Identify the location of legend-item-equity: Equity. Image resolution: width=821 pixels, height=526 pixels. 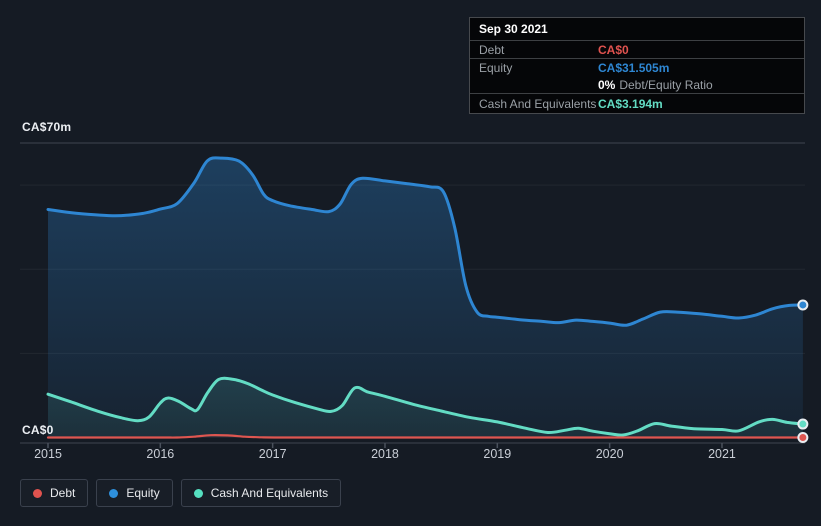
(134, 493).